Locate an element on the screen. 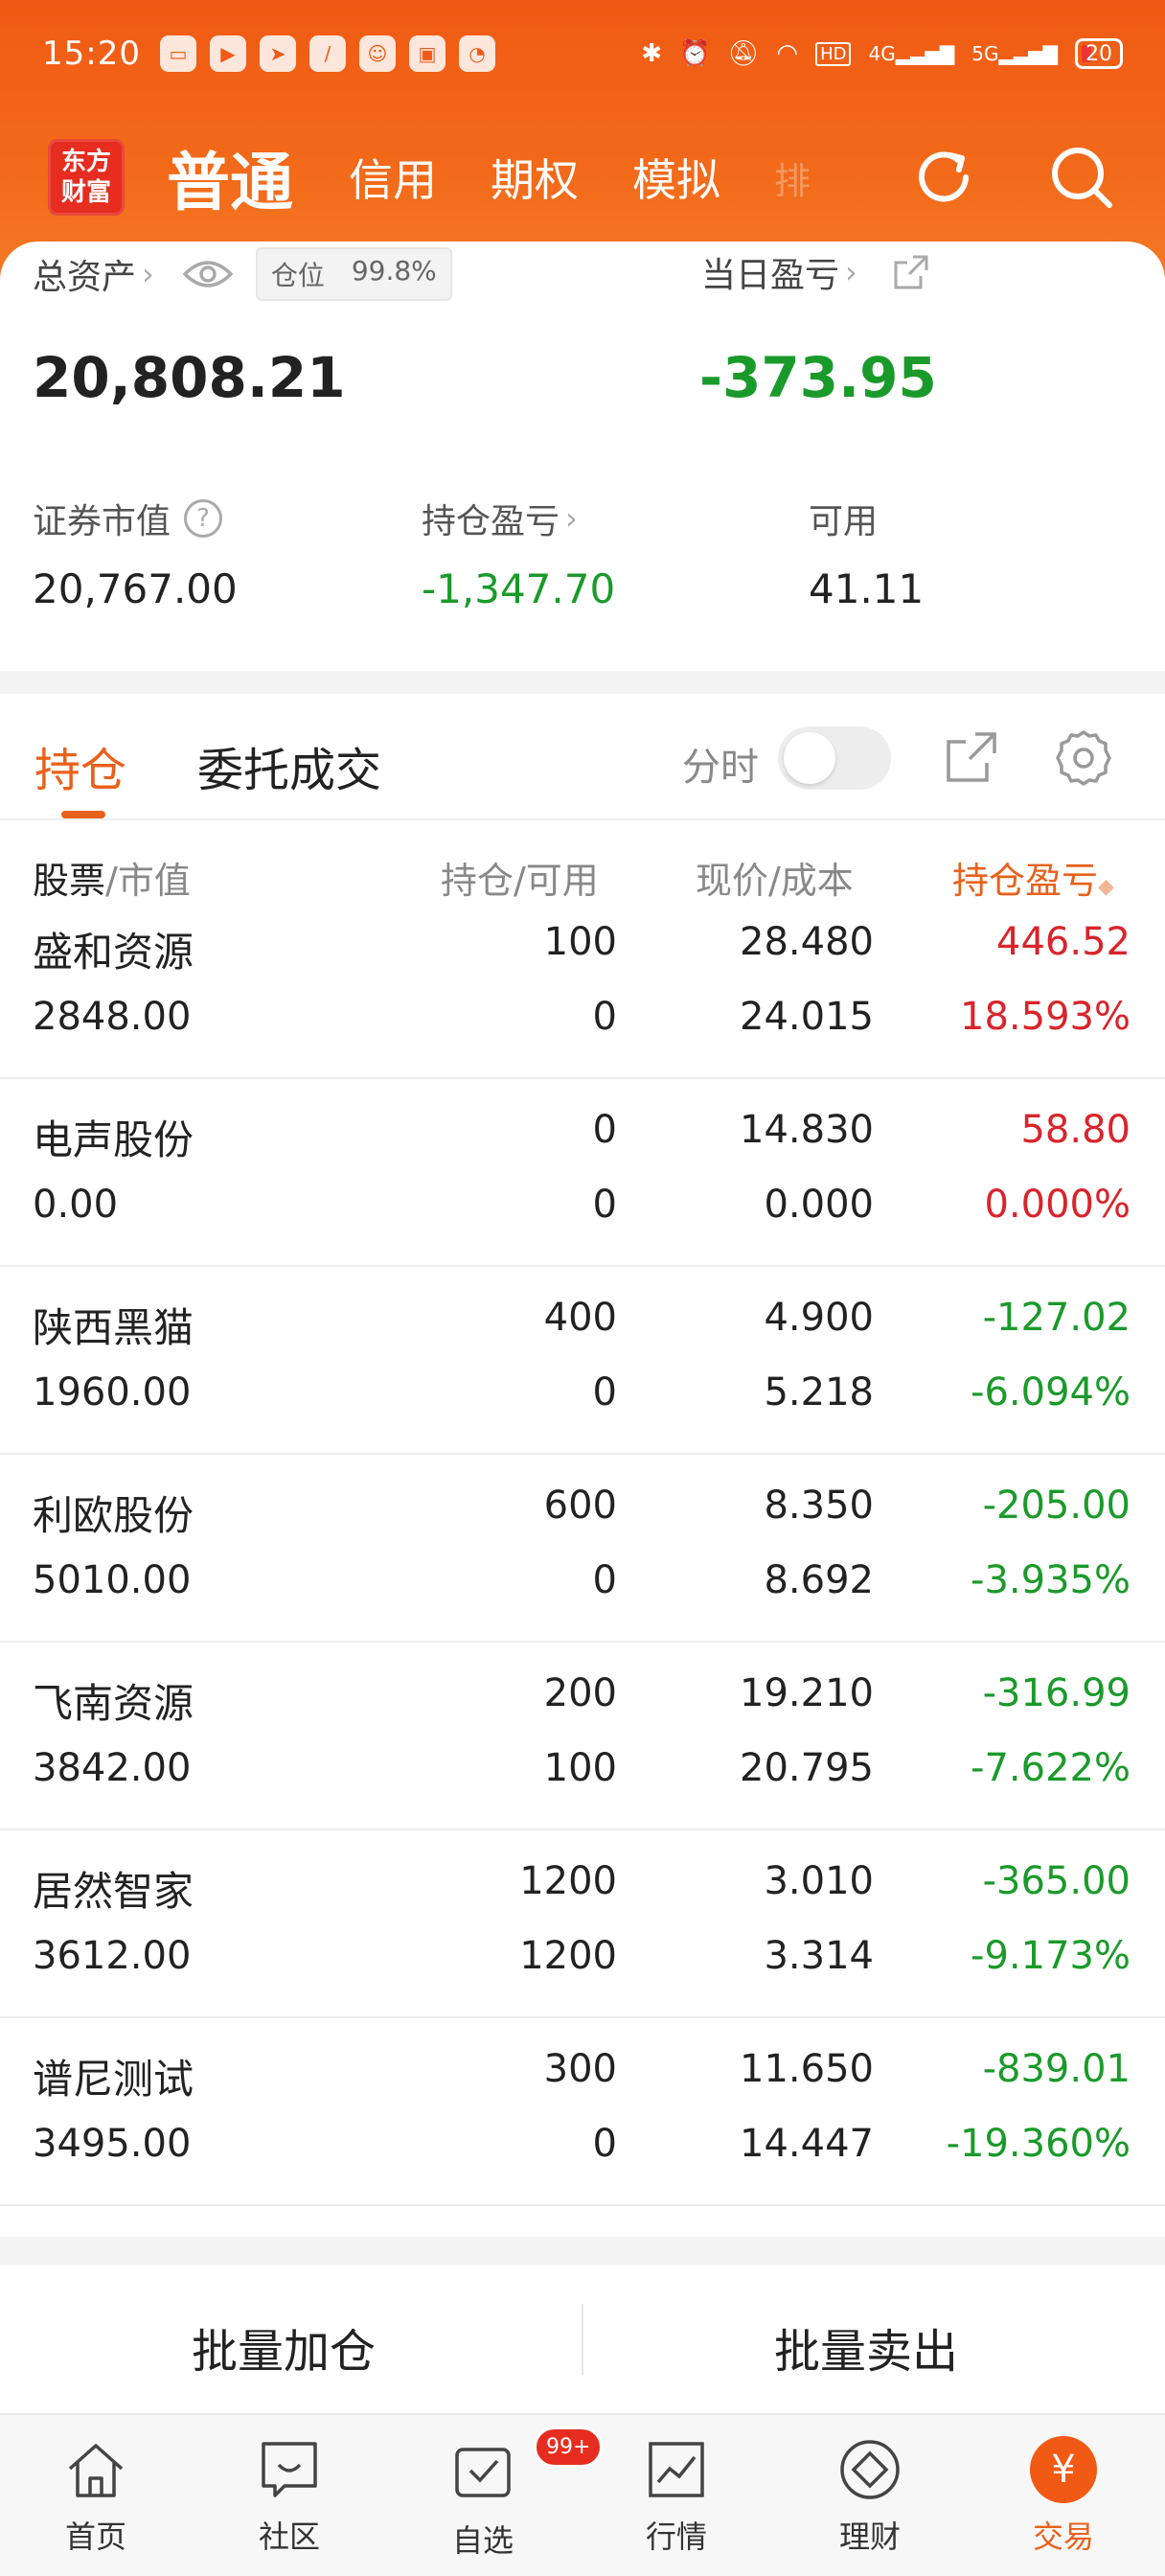 The width and height of the screenshot is (1165, 2576). stock-qty: 300 is located at coordinates (580, 2069).